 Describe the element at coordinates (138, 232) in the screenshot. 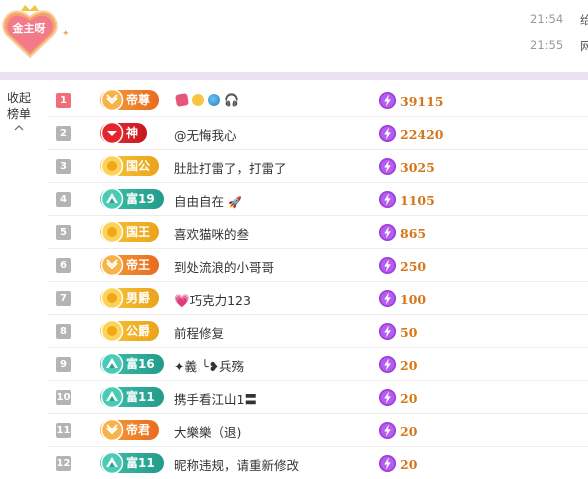

I see `badge-label: 国王` at that location.